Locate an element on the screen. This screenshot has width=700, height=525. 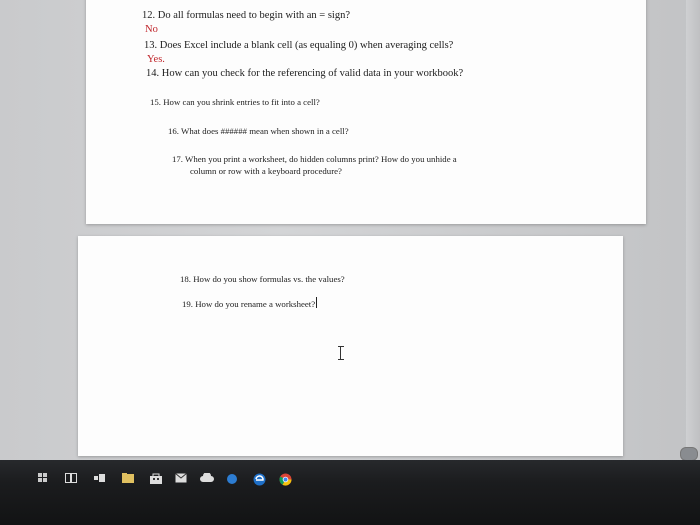
edge-icon is located at coordinates (259, 480).